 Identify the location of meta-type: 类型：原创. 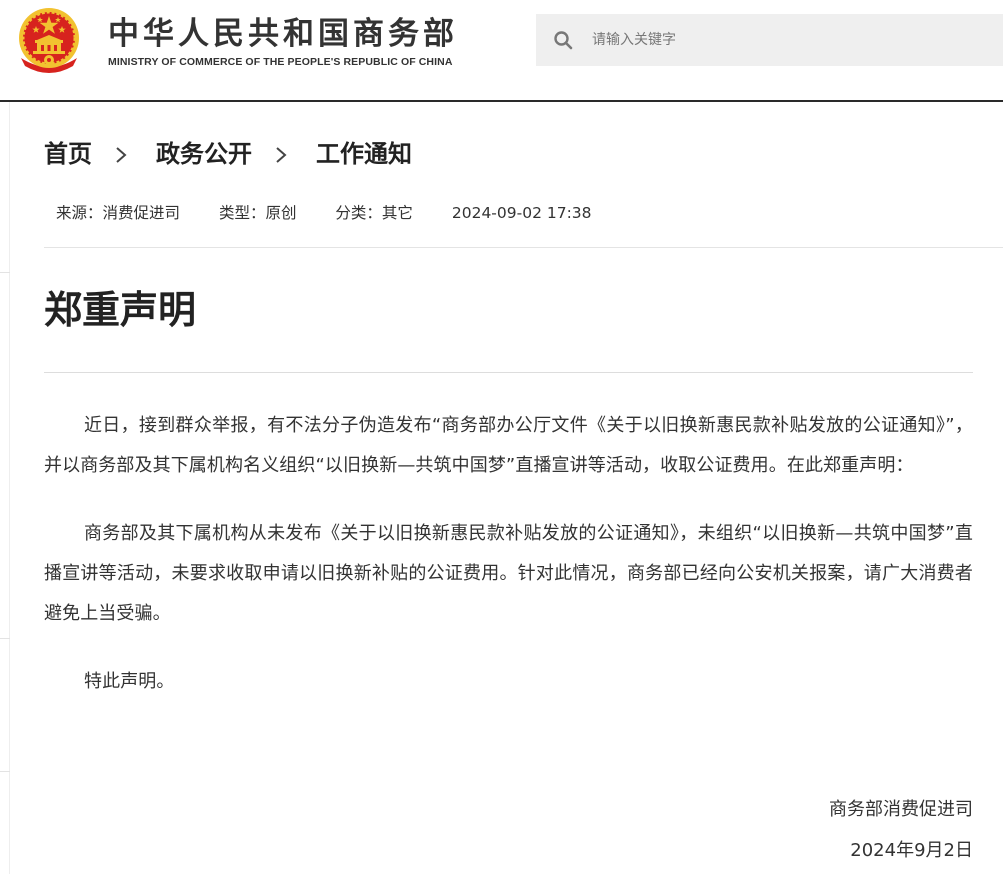
(257, 213).